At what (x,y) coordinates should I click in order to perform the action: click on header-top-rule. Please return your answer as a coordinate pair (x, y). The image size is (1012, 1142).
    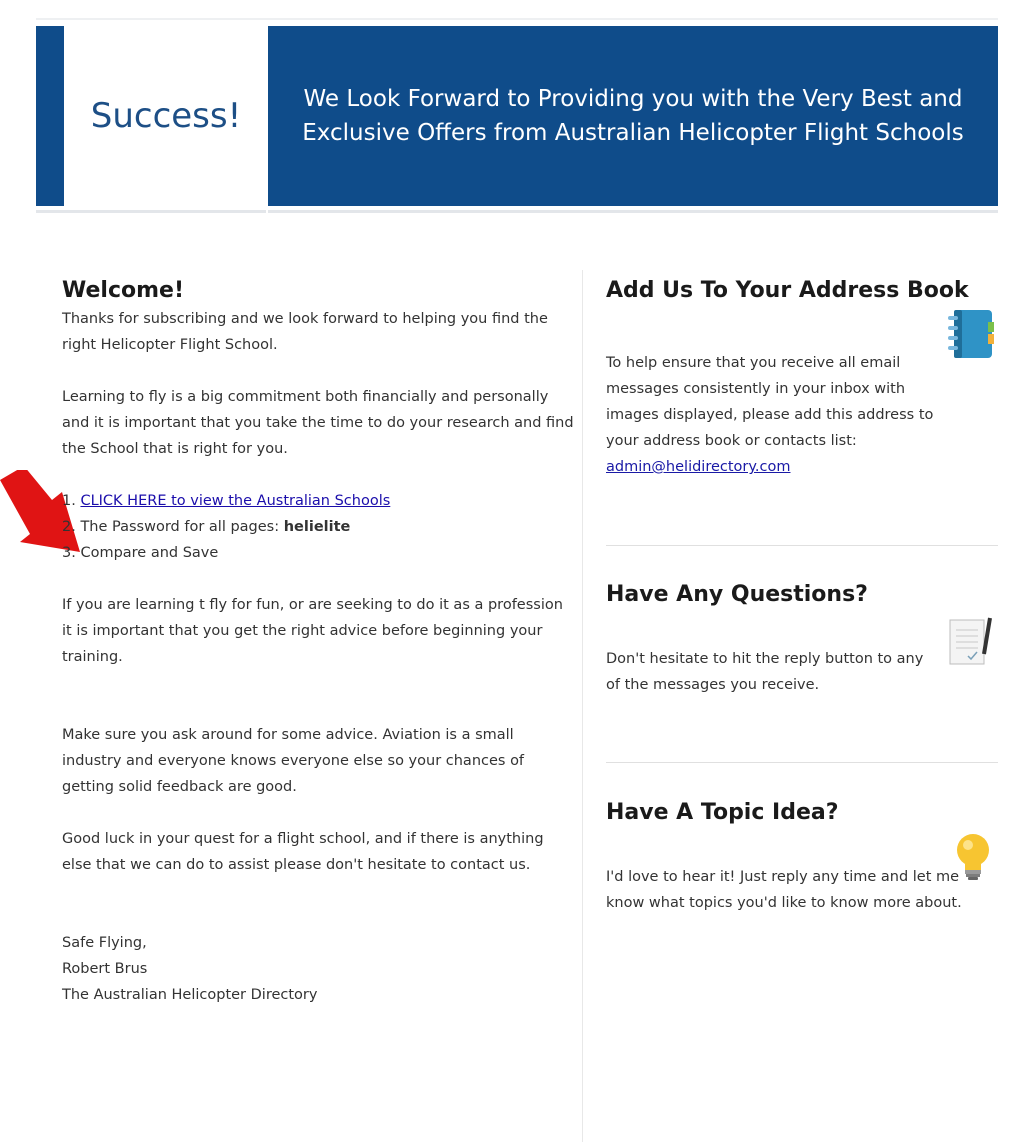
    Looking at the image, I should click on (517, 19).